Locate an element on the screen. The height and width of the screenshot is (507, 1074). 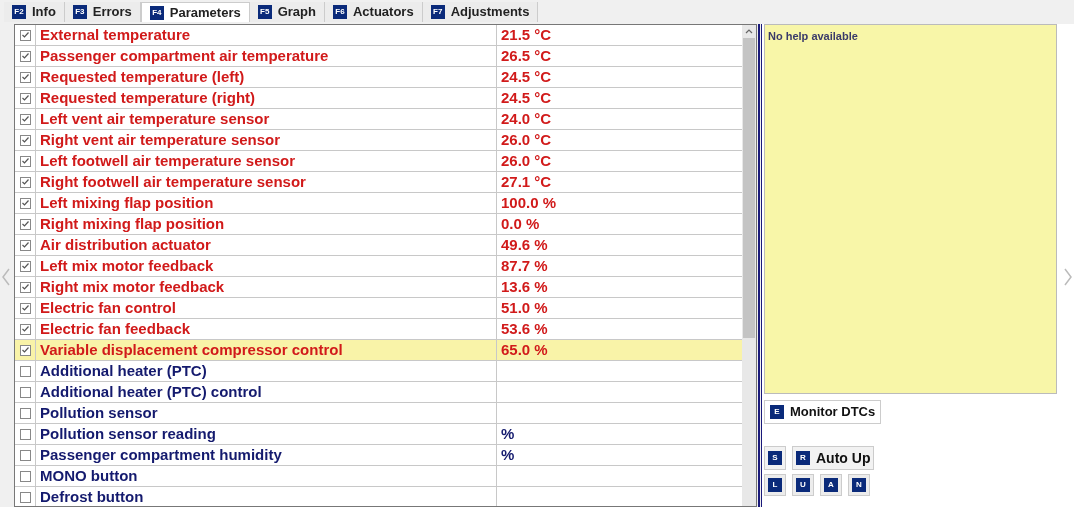
parameter-row: Passenger compartment air temperature 26.5 °C is located at coordinates (378, 56).